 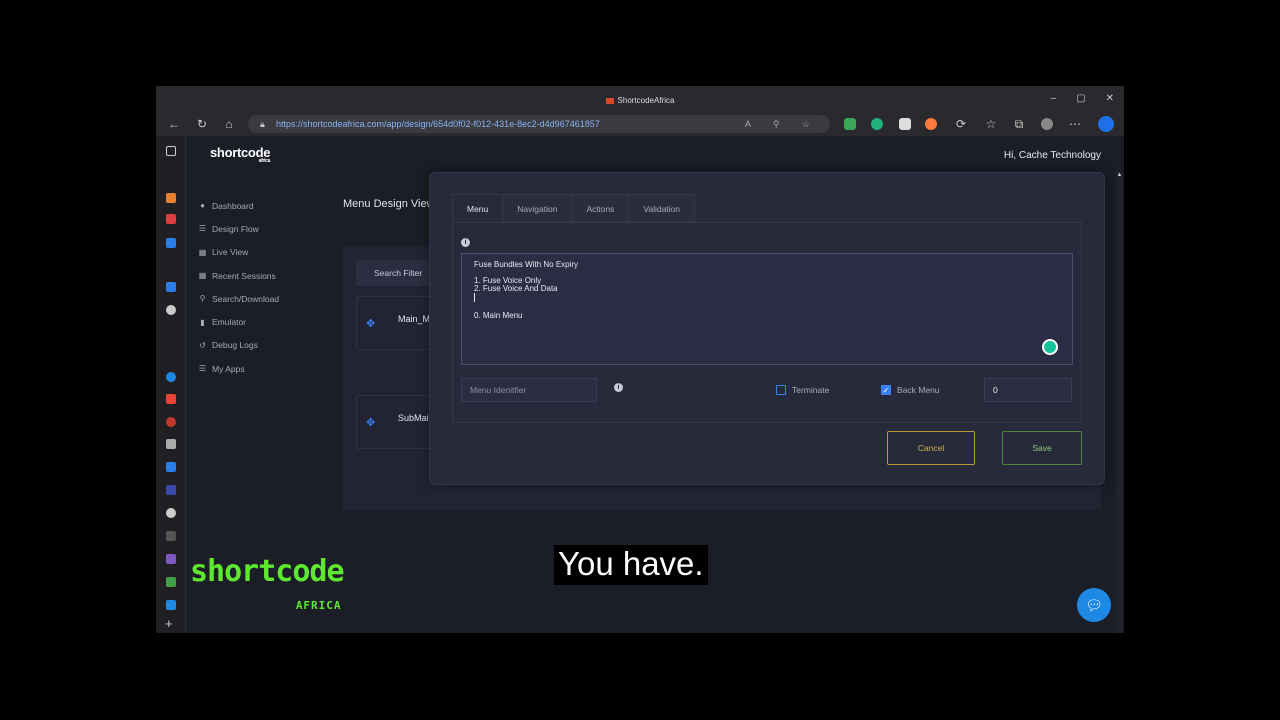 What do you see at coordinates (529, 390) in the screenshot?
I see `menu-identifier-input: Menu Idenitfier` at bounding box center [529, 390].